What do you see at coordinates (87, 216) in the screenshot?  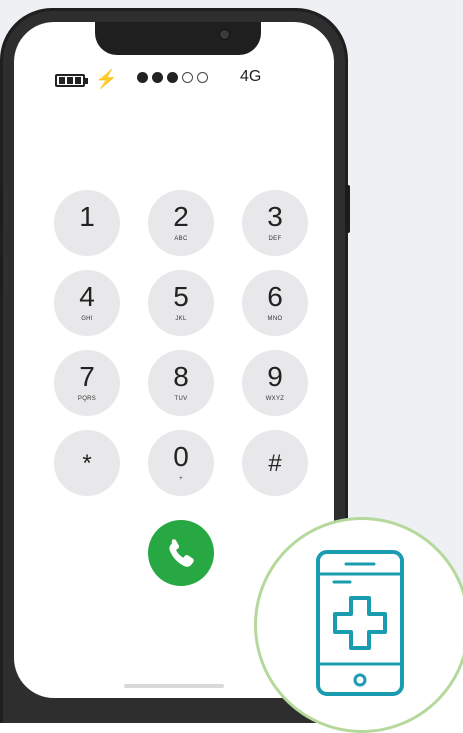 I see `key-digit: 1` at bounding box center [87, 216].